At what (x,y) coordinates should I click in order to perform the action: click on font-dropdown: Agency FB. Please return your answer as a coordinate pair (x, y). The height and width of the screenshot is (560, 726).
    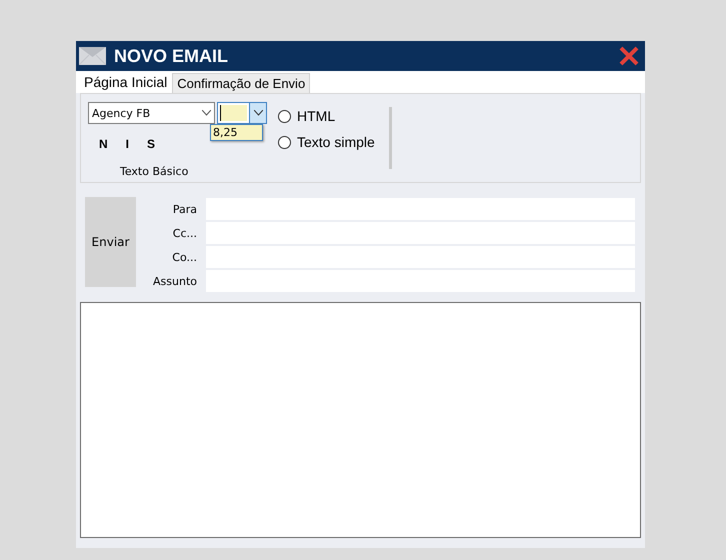
    Looking at the image, I should click on (151, 113).